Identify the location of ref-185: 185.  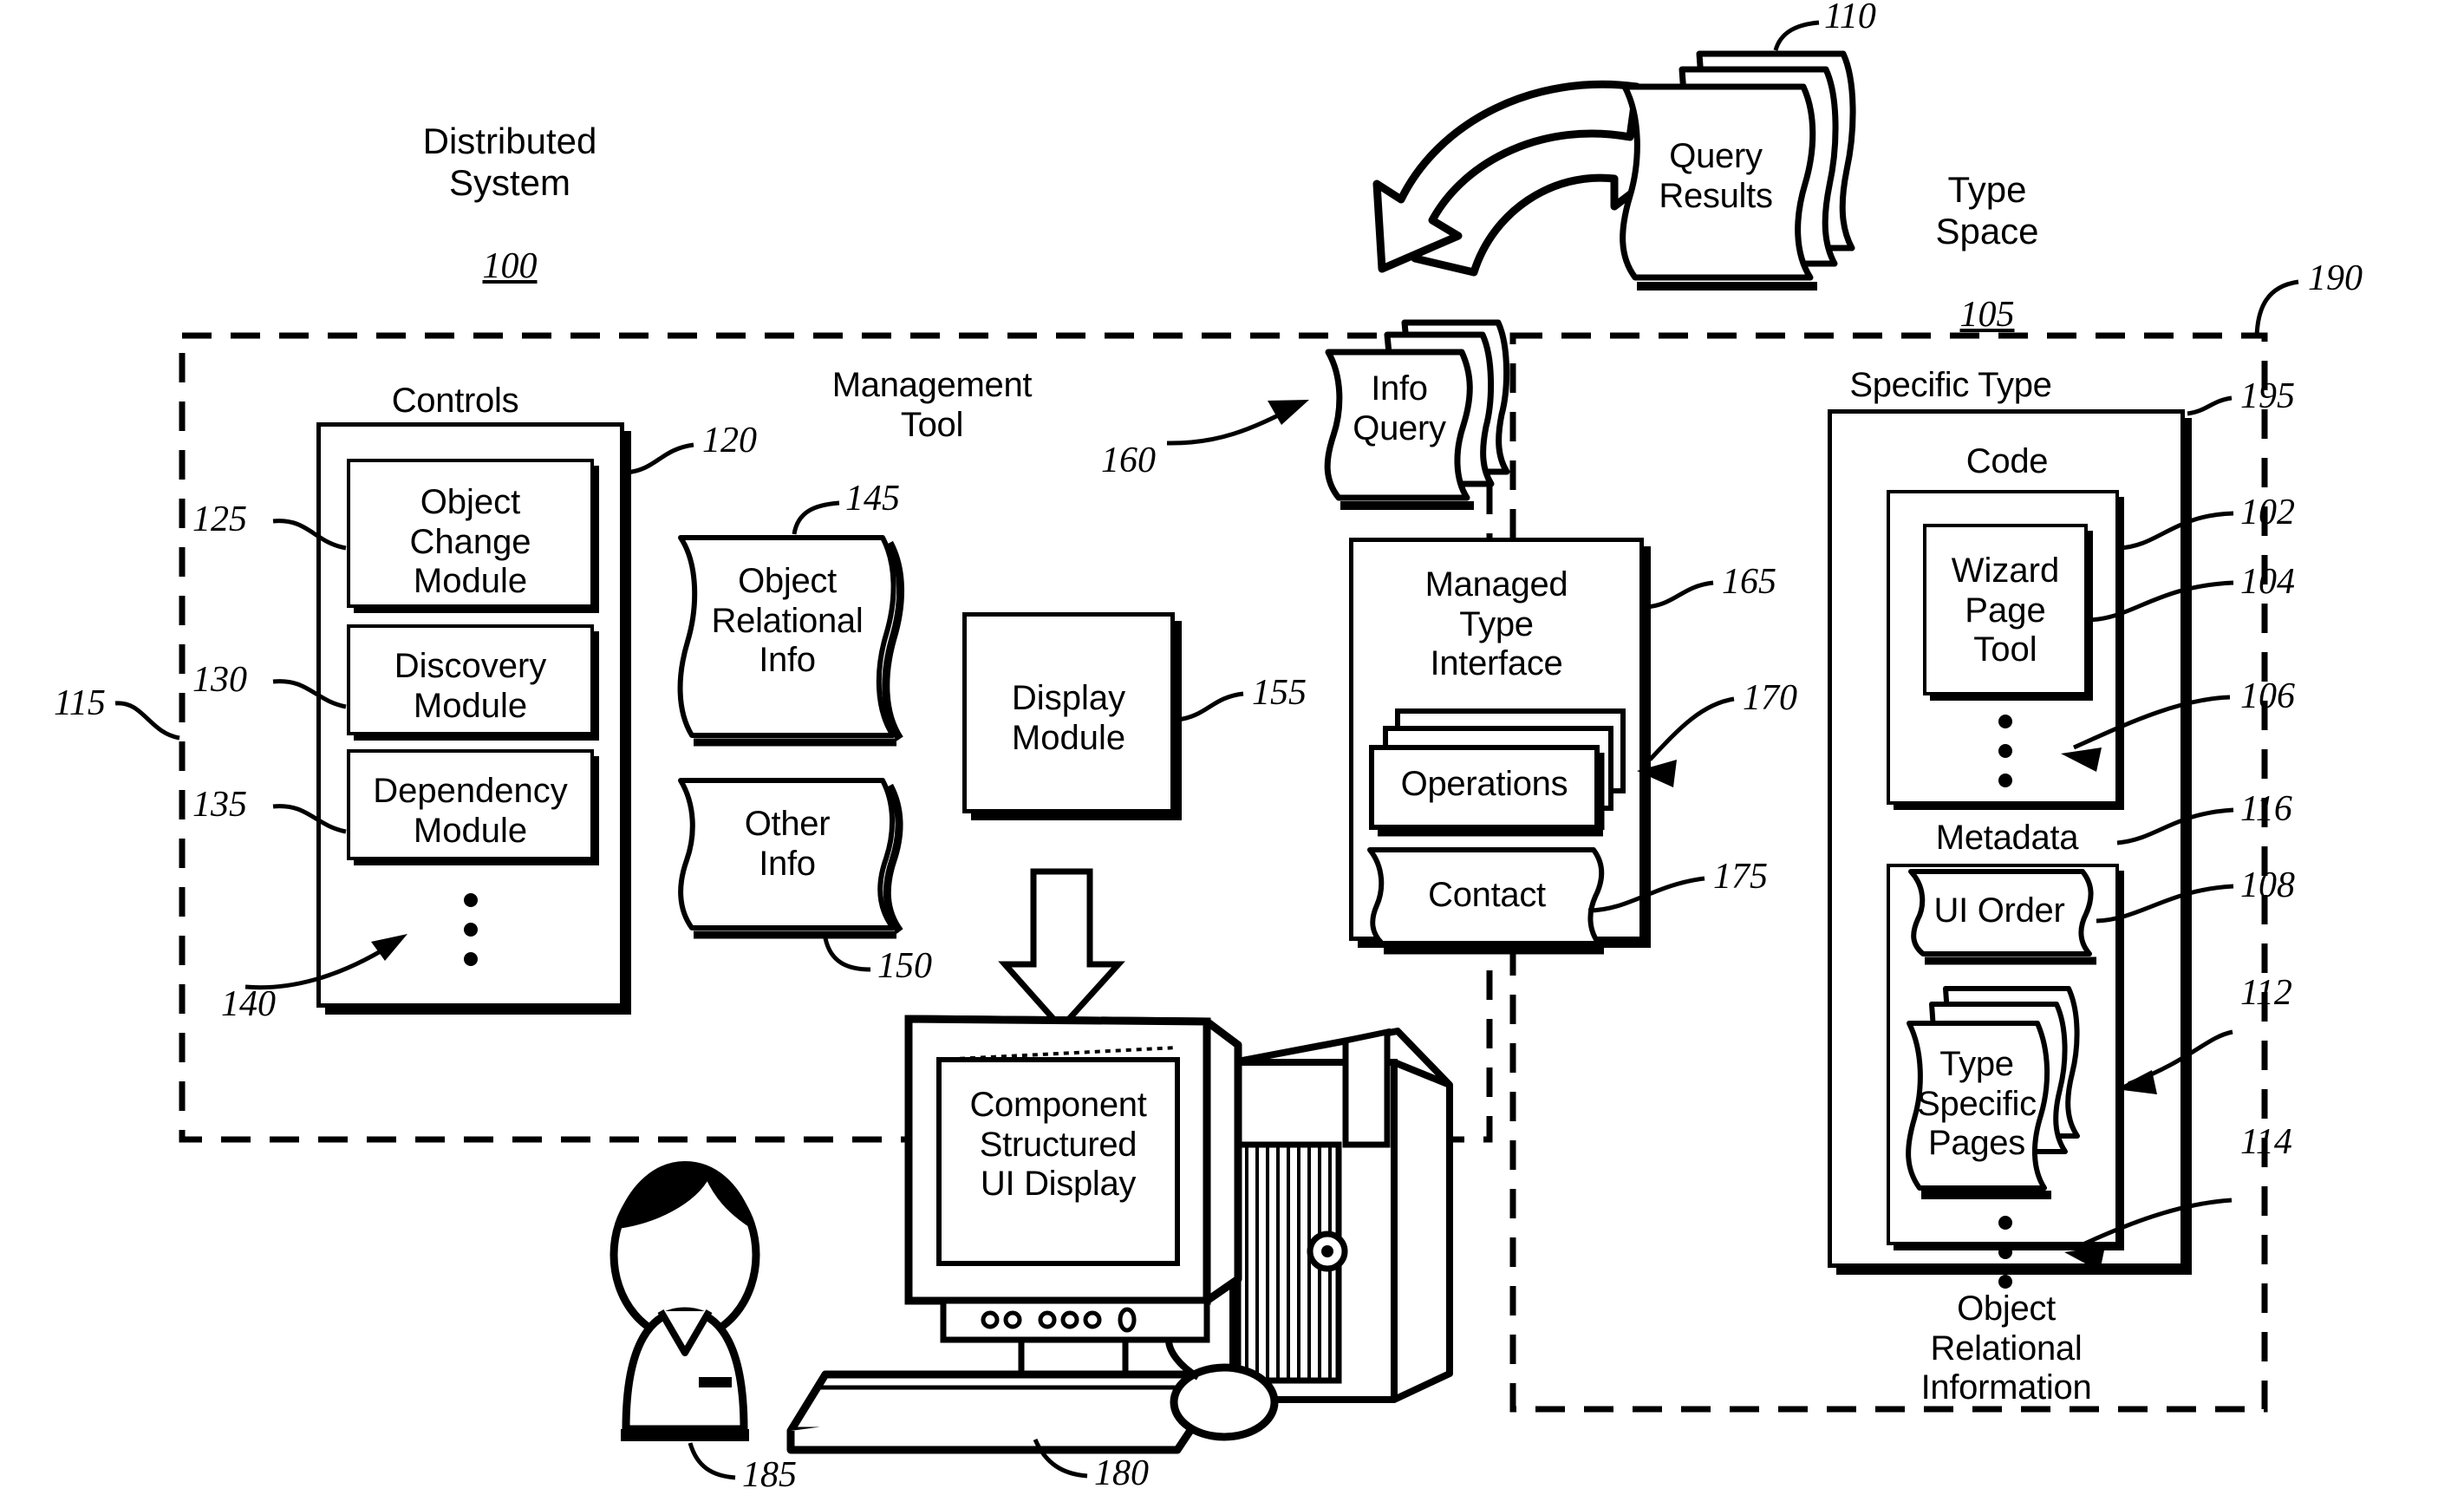
(769, 1475).